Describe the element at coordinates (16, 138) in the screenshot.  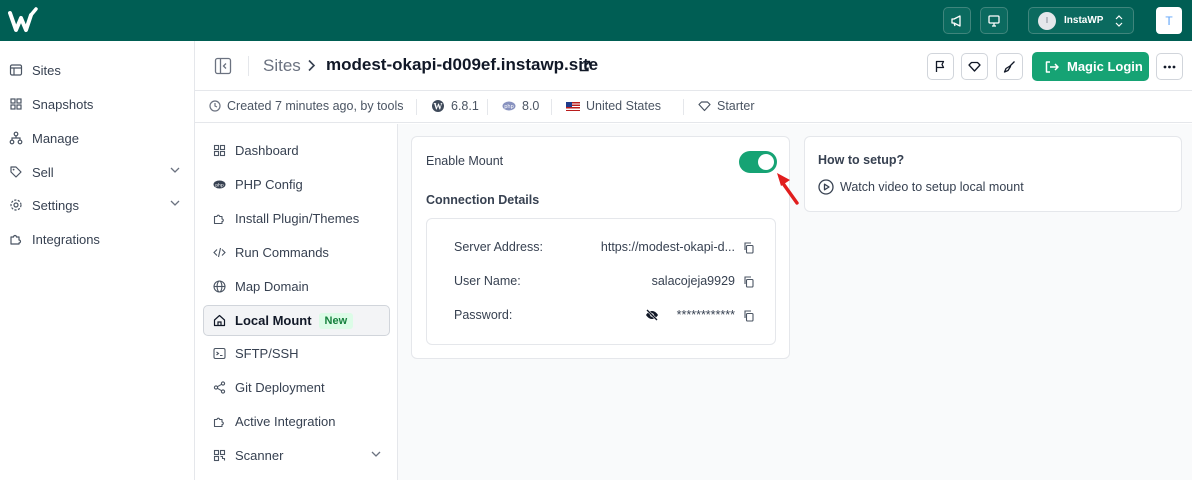
I see `sitemap-icon` at that location.